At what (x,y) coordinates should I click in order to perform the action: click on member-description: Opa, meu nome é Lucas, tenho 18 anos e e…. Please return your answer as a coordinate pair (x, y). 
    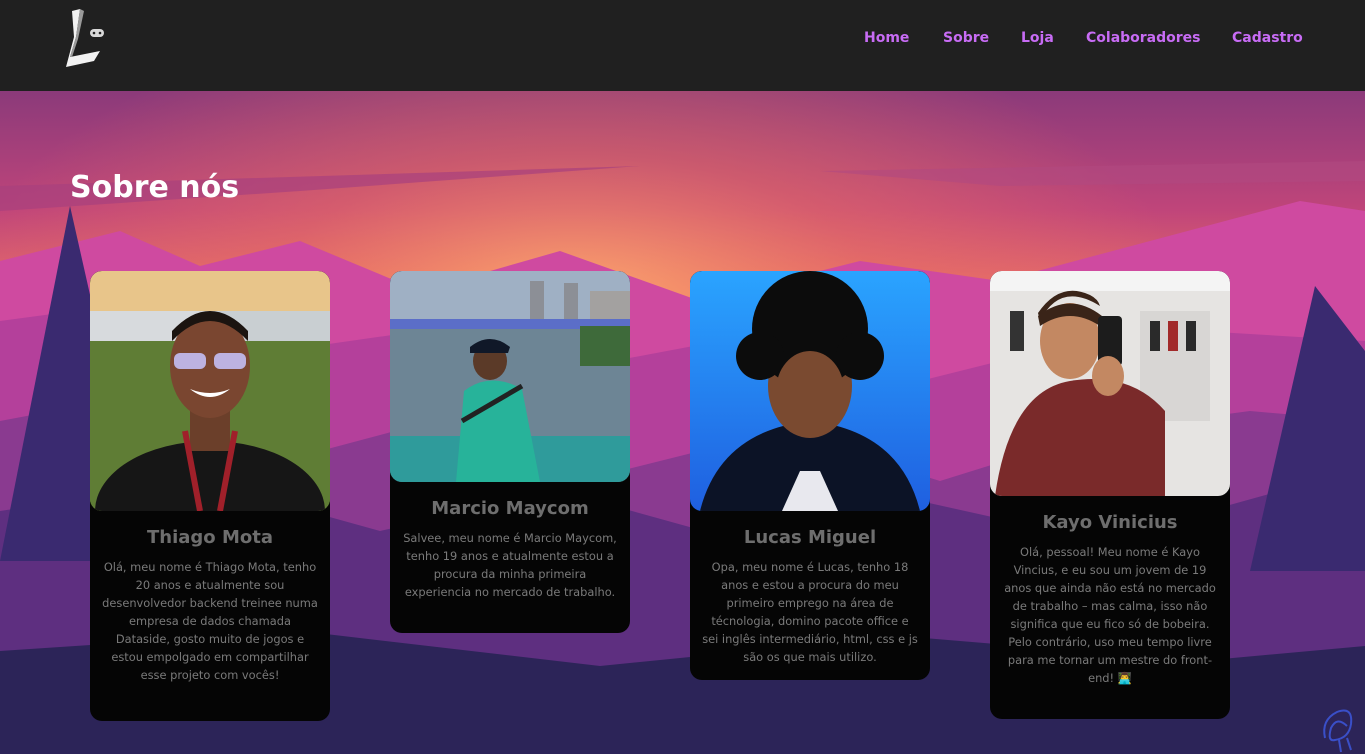
    Looking at the image, I should click on (810, 612).